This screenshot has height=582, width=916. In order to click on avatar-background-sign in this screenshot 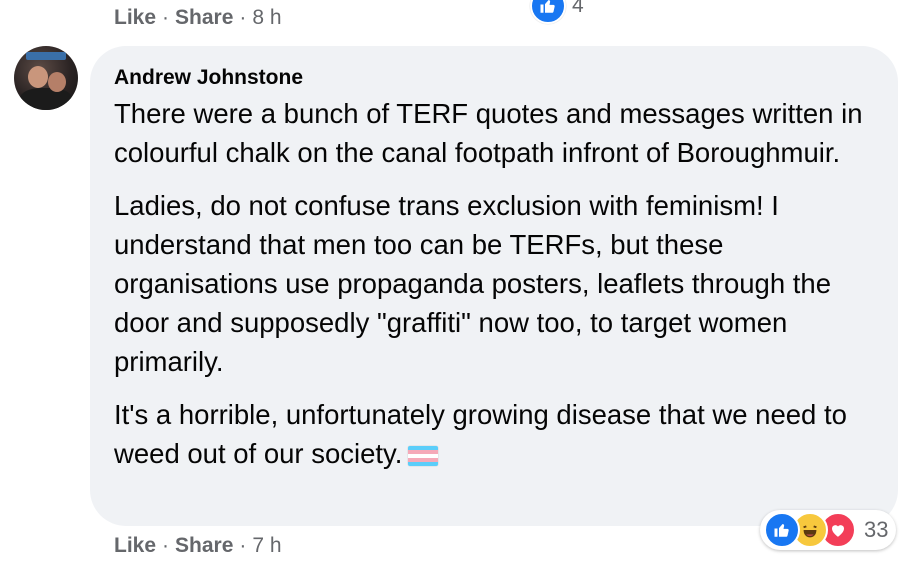, I will do `click(46, 56)`.